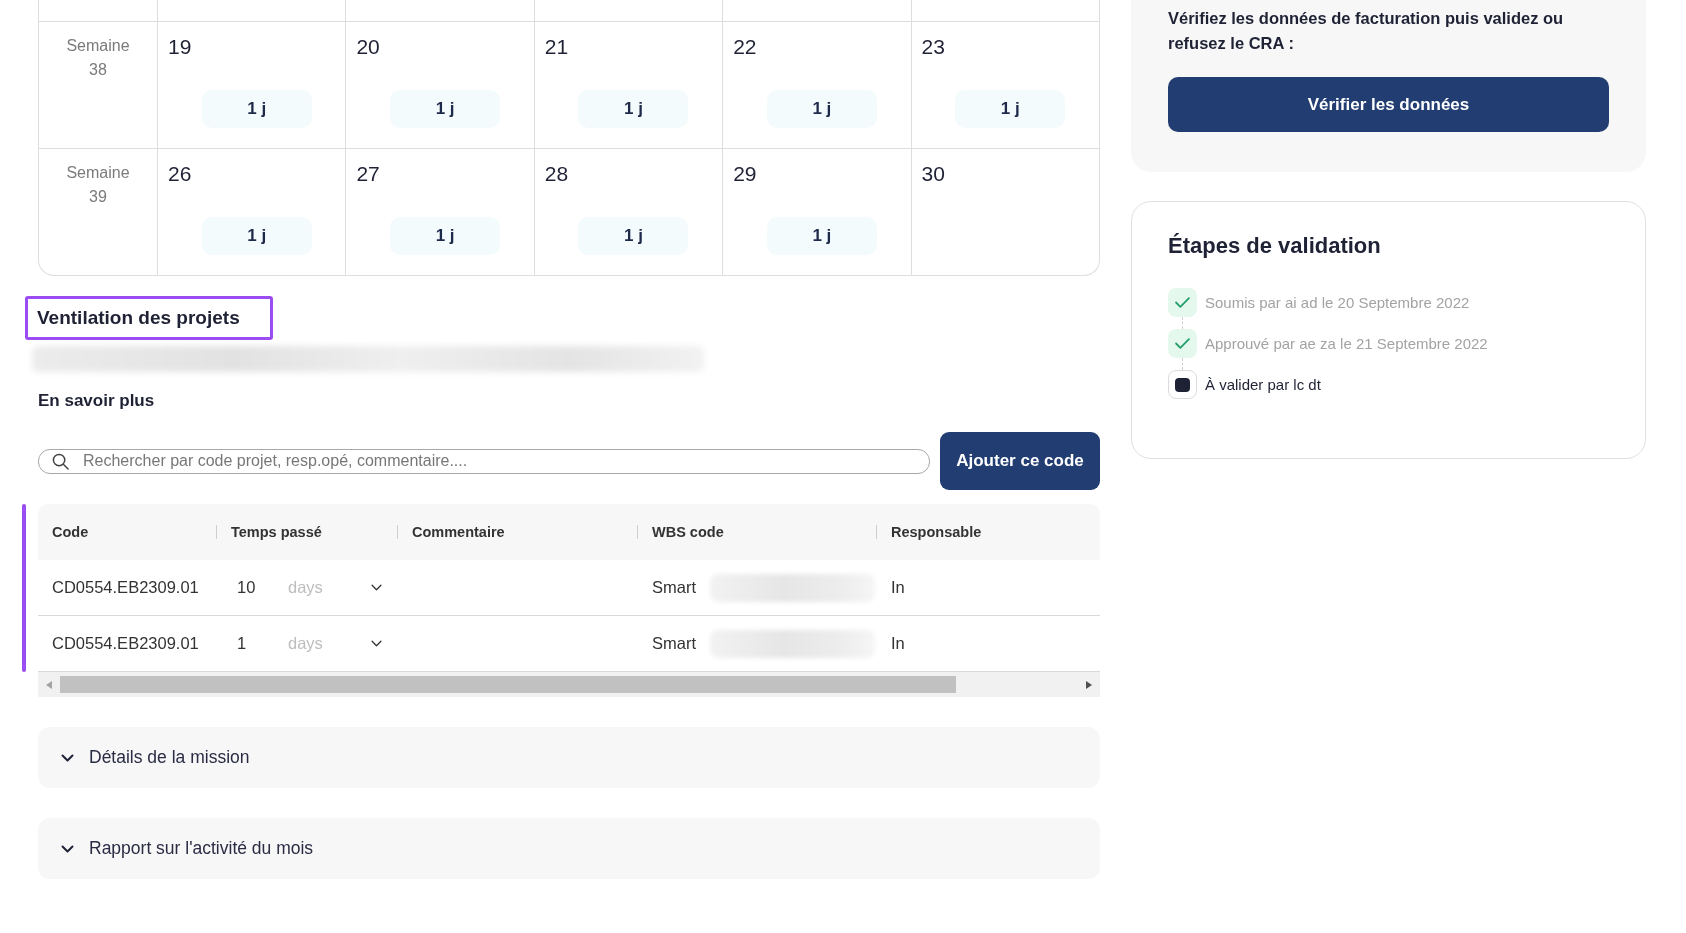 The image size is (1686, 933). What do you see at coordinates (933, 174) in the screenshot?
I see `day-number: 30` at bounding box center [933, 174].